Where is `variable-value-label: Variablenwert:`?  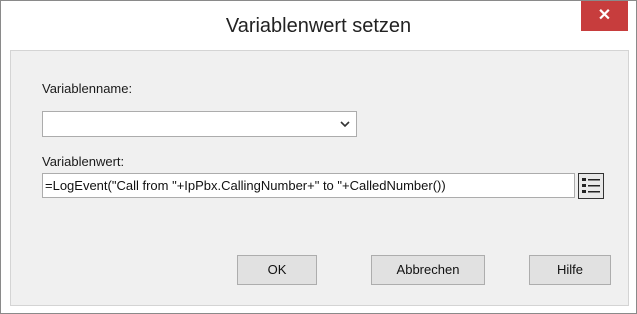 variable-value-label: Variablenwert: is located at coordinates (83, 161).